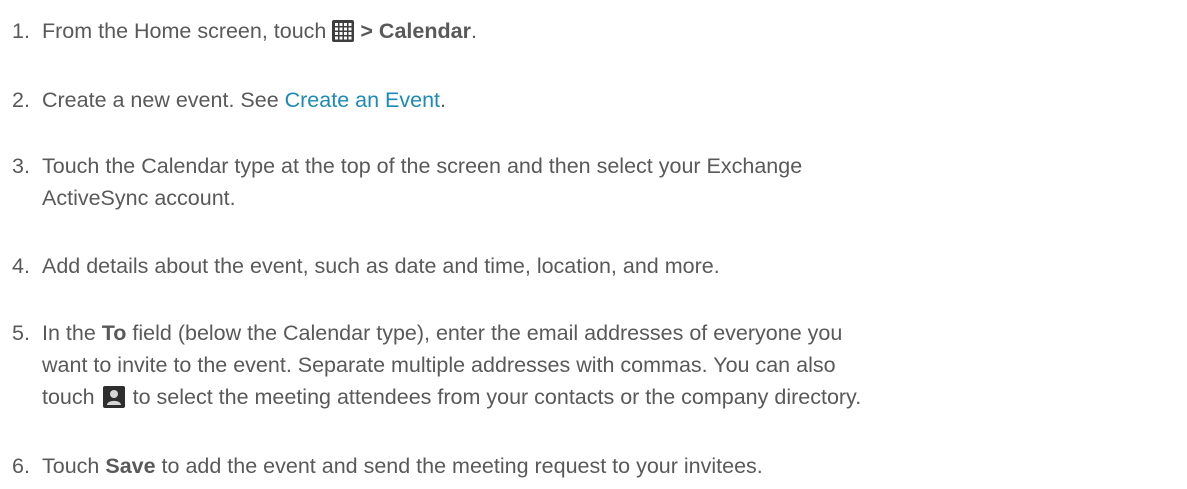 This screenshot has height=489, width=1187. What do you see at coordinates (21, 31) in the screenshot?
I see `step-number: 1.` at bounding box center [21, 31].